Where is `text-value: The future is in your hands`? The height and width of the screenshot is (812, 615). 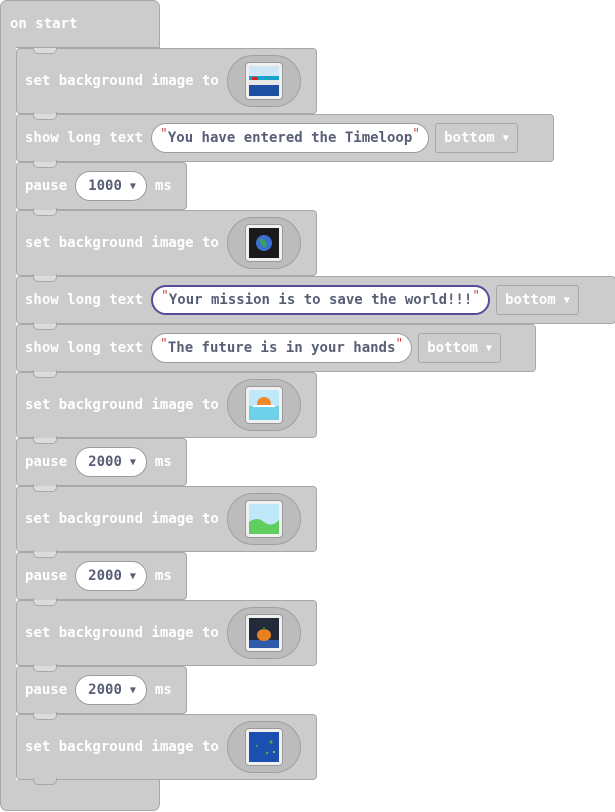
text-value: The future is in your hands is located at coordinates (281, 348).